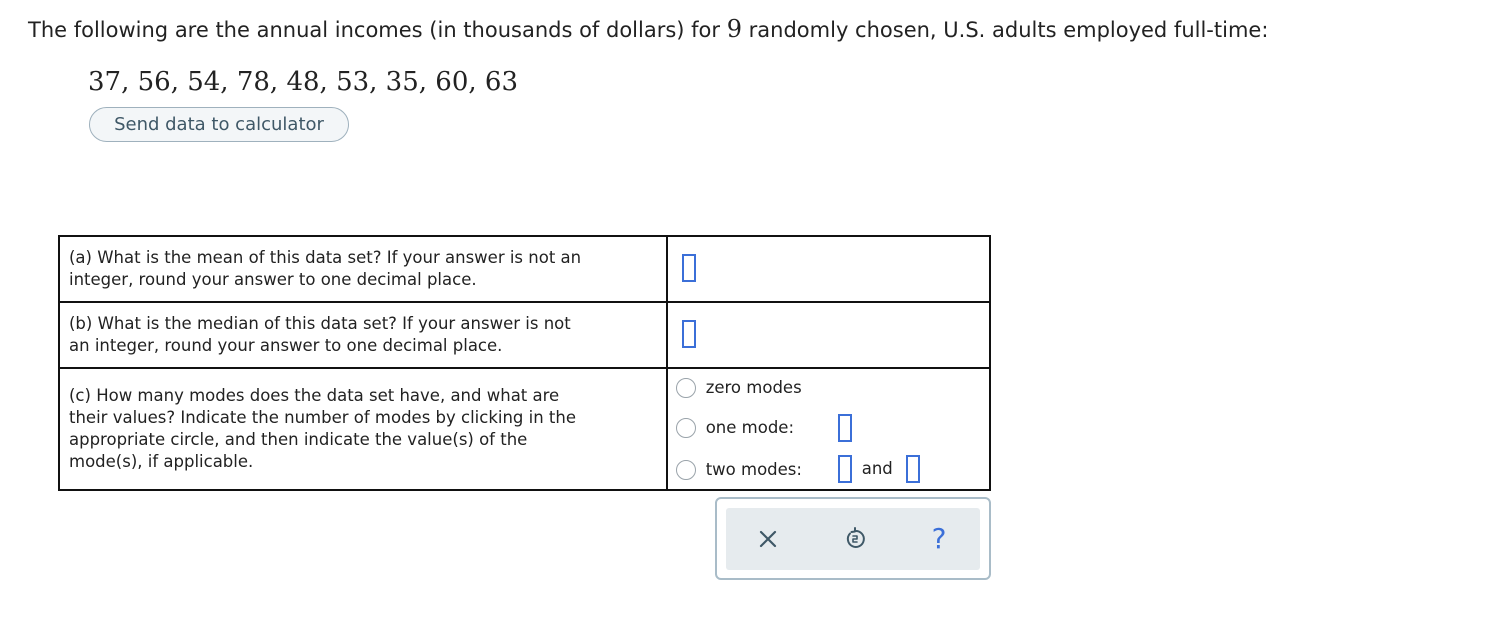 This screenshot has height=644, width=1494. I want to click on answer-toolbar-panel: ?, so click(853, 539).